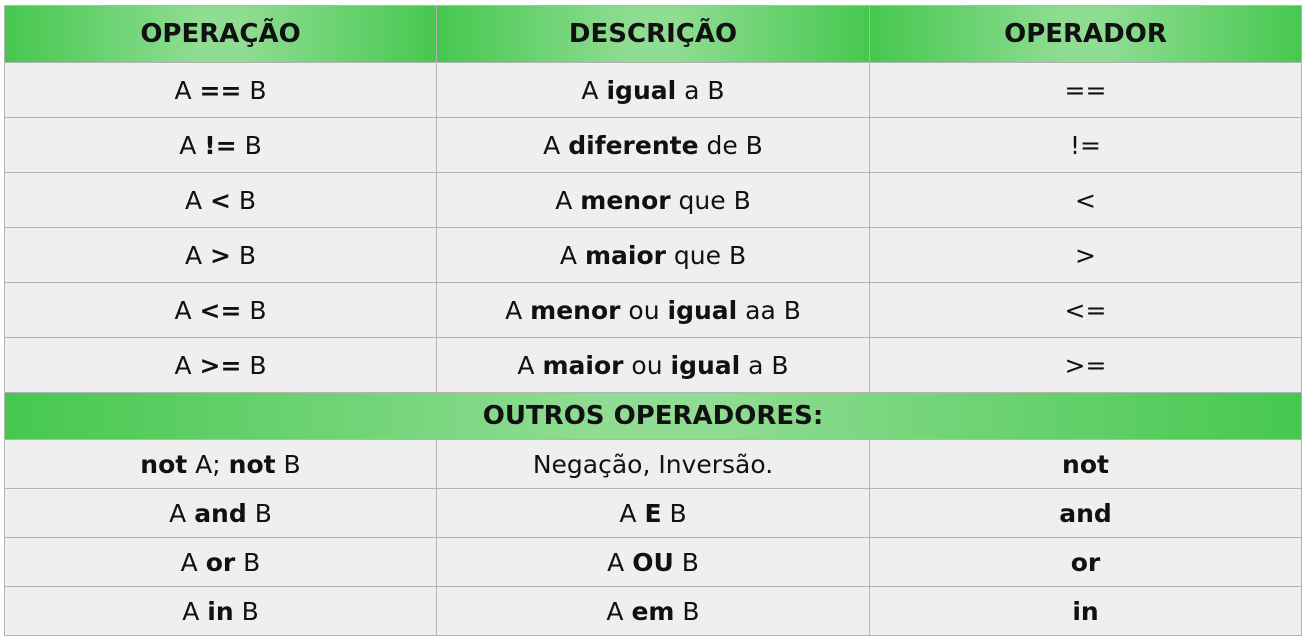  I want to click on bold-text: E, so click(653, 513).